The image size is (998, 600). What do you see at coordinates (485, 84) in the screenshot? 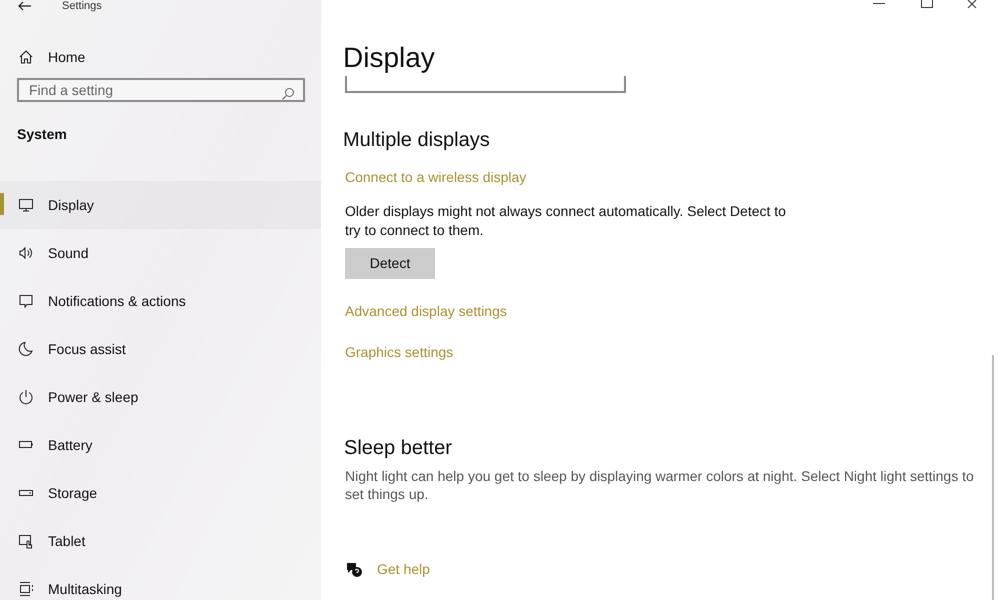
I see `dropdown-field` at bounding box center [485, 84].